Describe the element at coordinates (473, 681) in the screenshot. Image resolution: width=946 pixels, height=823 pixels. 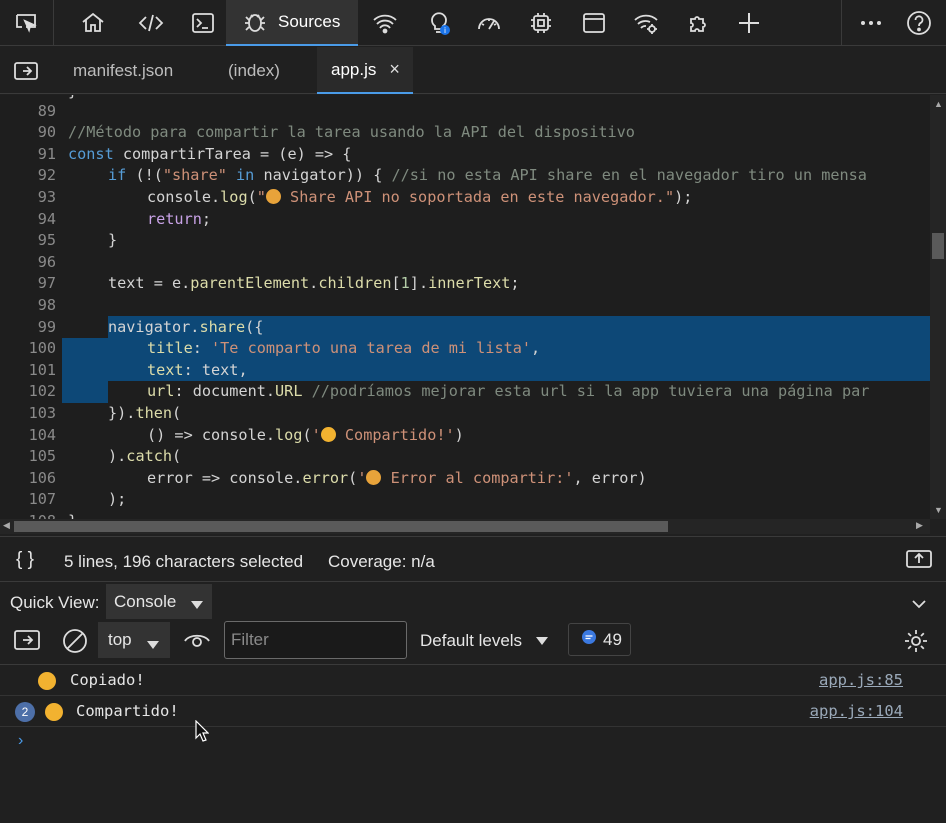
I see `console-message: Copiado! app.js:85` at that location.